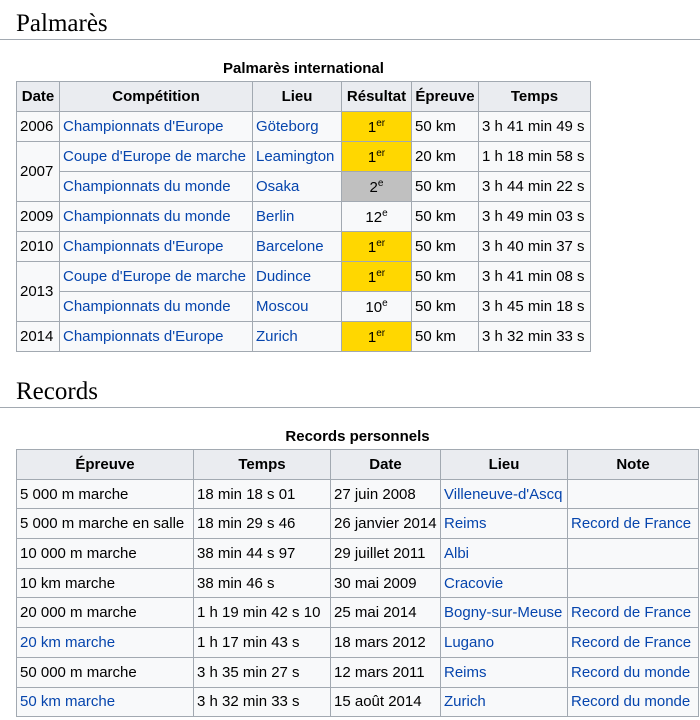 The image size is (700, 720). What do you see at coordinates (78, 672) in the screenshot?
I see `record-epreuve-text: 50 000 m marche` at bounding box center [78, 672].